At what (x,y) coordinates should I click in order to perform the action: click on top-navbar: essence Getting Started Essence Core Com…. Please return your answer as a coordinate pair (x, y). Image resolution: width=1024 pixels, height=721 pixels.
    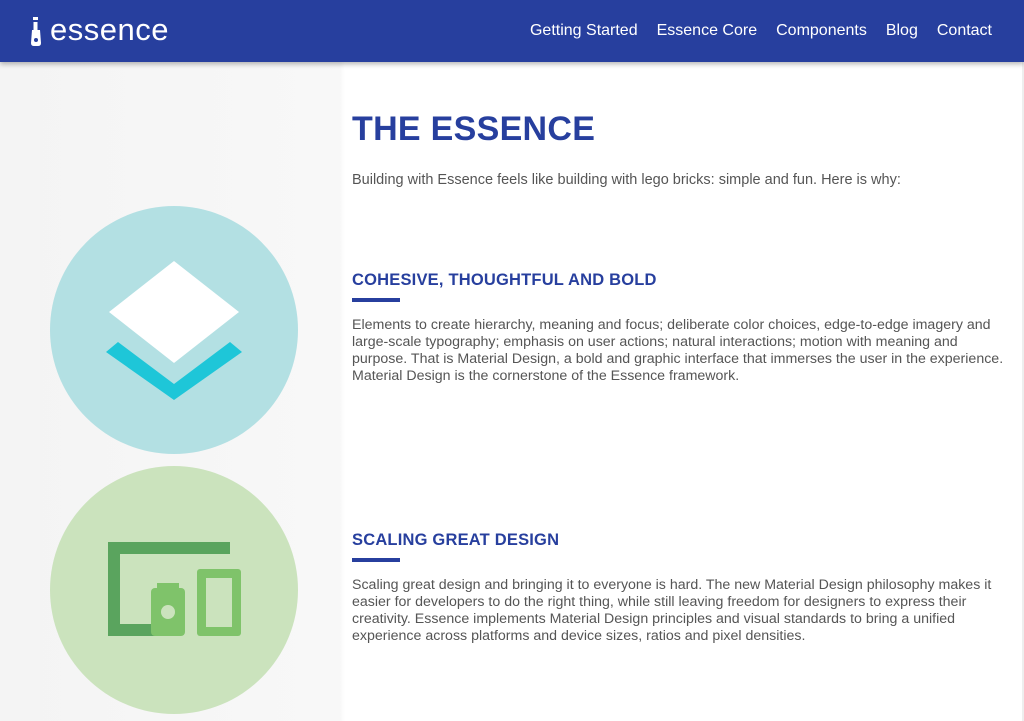
    Looking at the image, I should click on (512, 31).